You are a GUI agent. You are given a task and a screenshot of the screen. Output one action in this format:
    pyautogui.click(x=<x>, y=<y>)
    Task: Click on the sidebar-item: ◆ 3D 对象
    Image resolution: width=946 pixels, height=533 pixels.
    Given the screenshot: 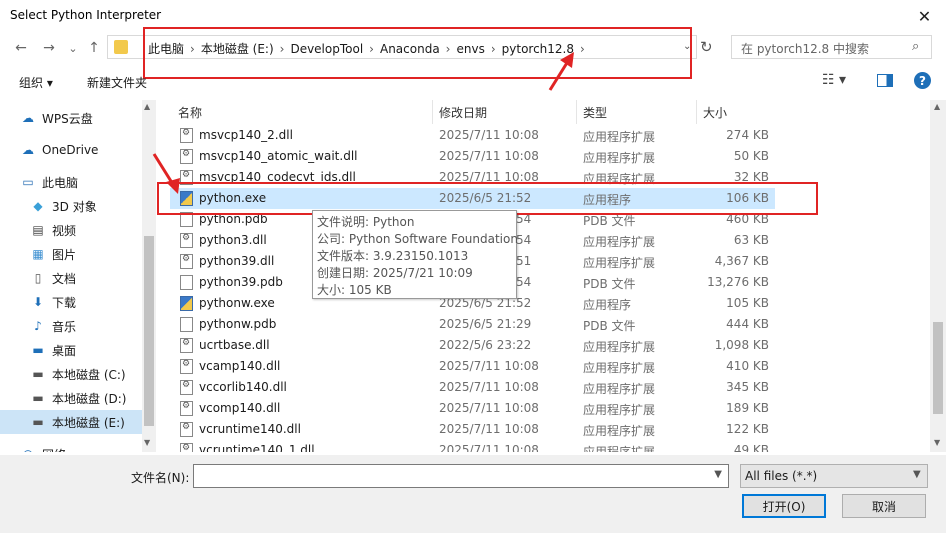 What is the action you would take?
    pyautogui.click(x=71, y=206)
    